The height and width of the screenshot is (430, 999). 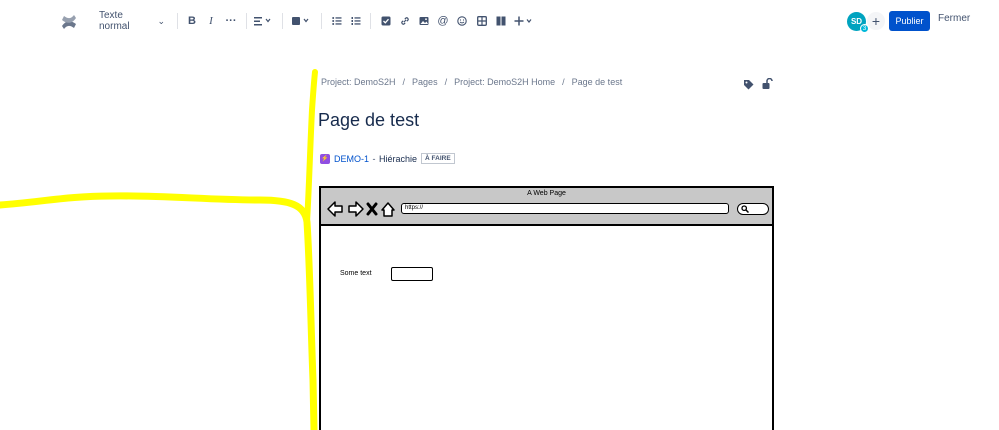 I want to click on numbered-list-icon, so click(x=356, y=21).